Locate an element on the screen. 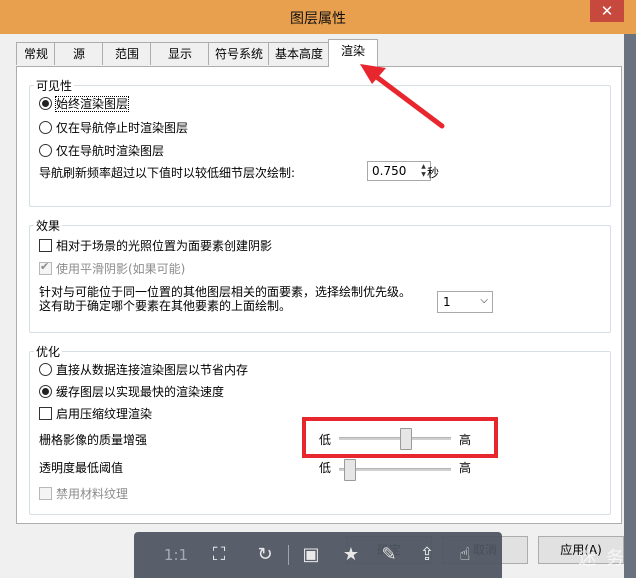 This screenshot has width=636, height=578. tab-source: 源 is located at coordinates (79, 53).